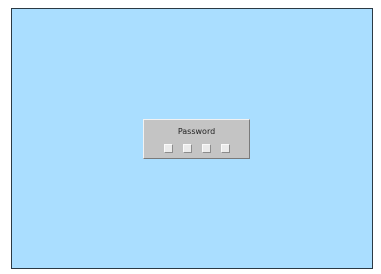  Describe the element at coordinates (196, 139) in the screenshot. I see `password-dialog: Password` at that location.